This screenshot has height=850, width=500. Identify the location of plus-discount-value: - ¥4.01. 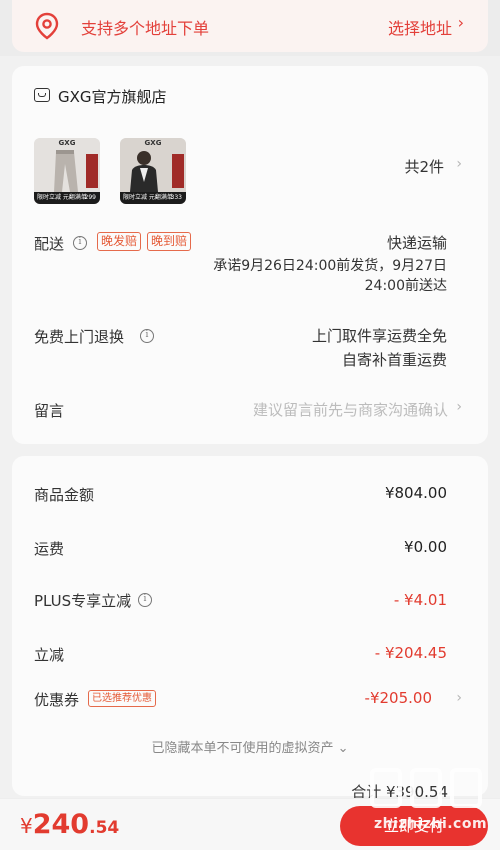
(420, 600).